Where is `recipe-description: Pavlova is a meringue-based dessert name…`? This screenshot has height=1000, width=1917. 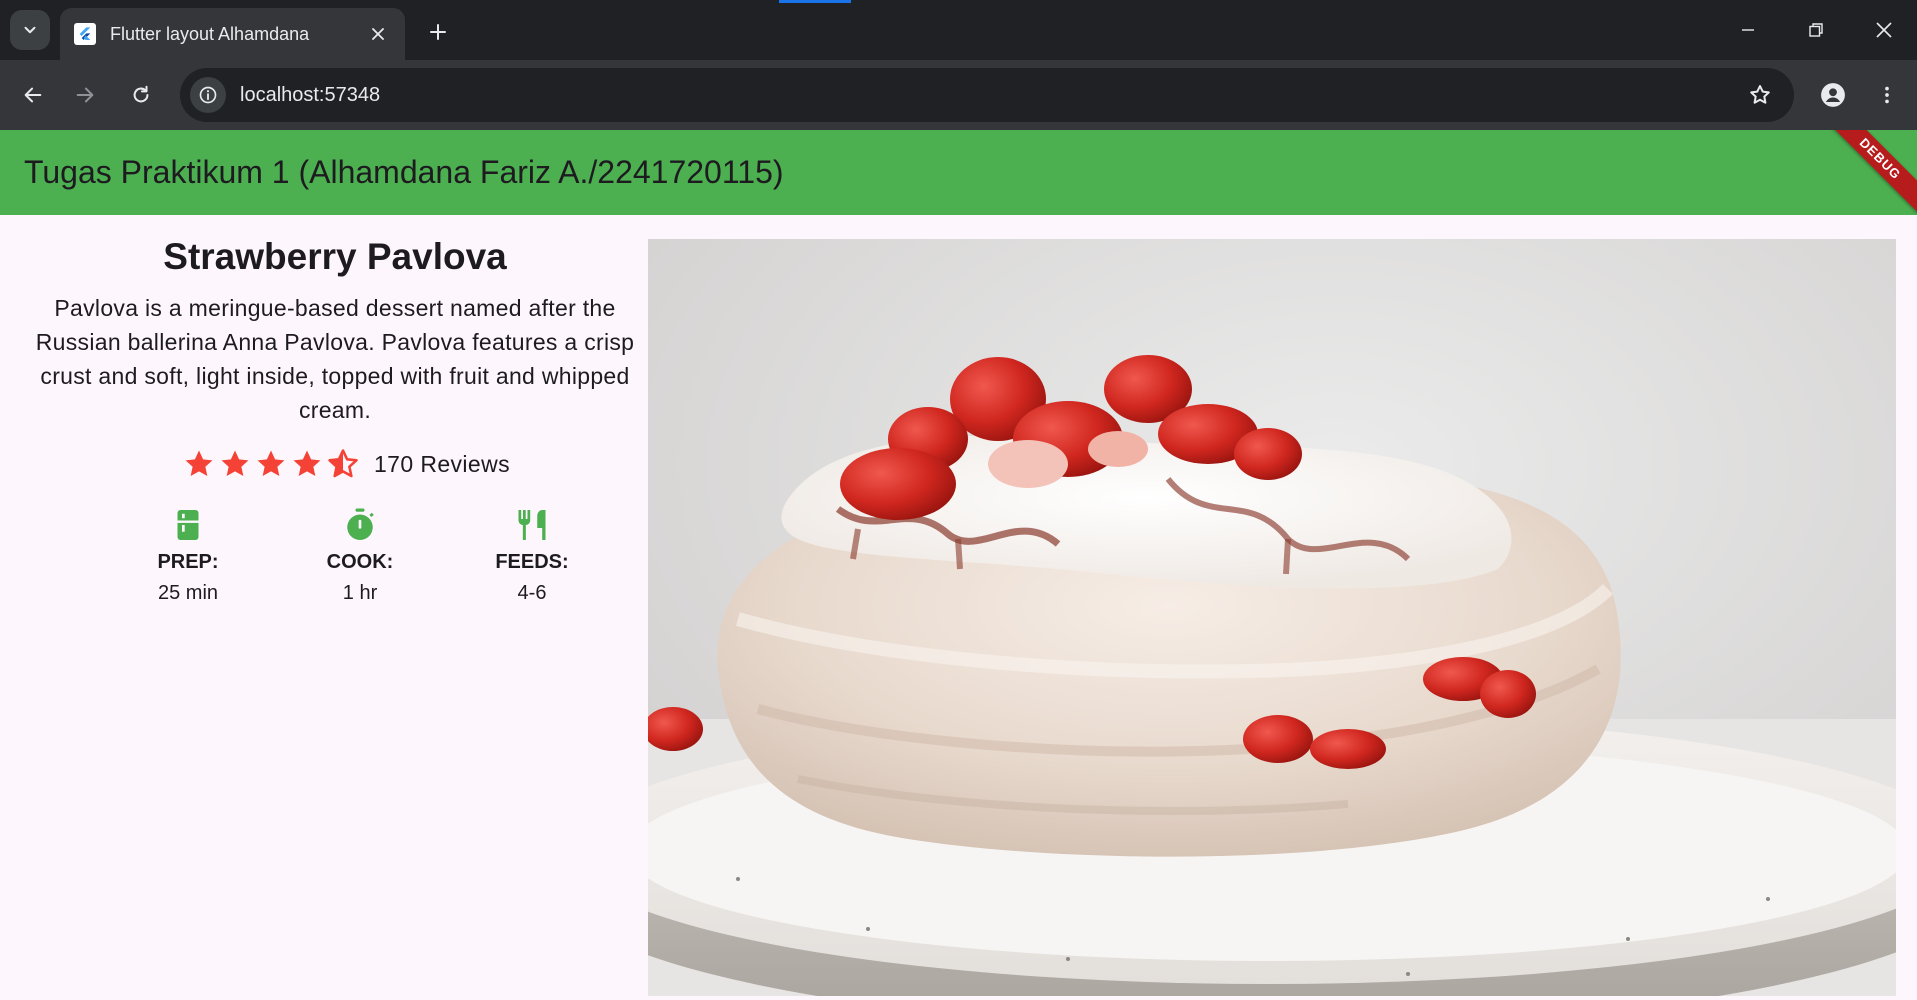 recipe-description: Pavlova is a meringue-based dessert name… is located at coordinates (335, 359).